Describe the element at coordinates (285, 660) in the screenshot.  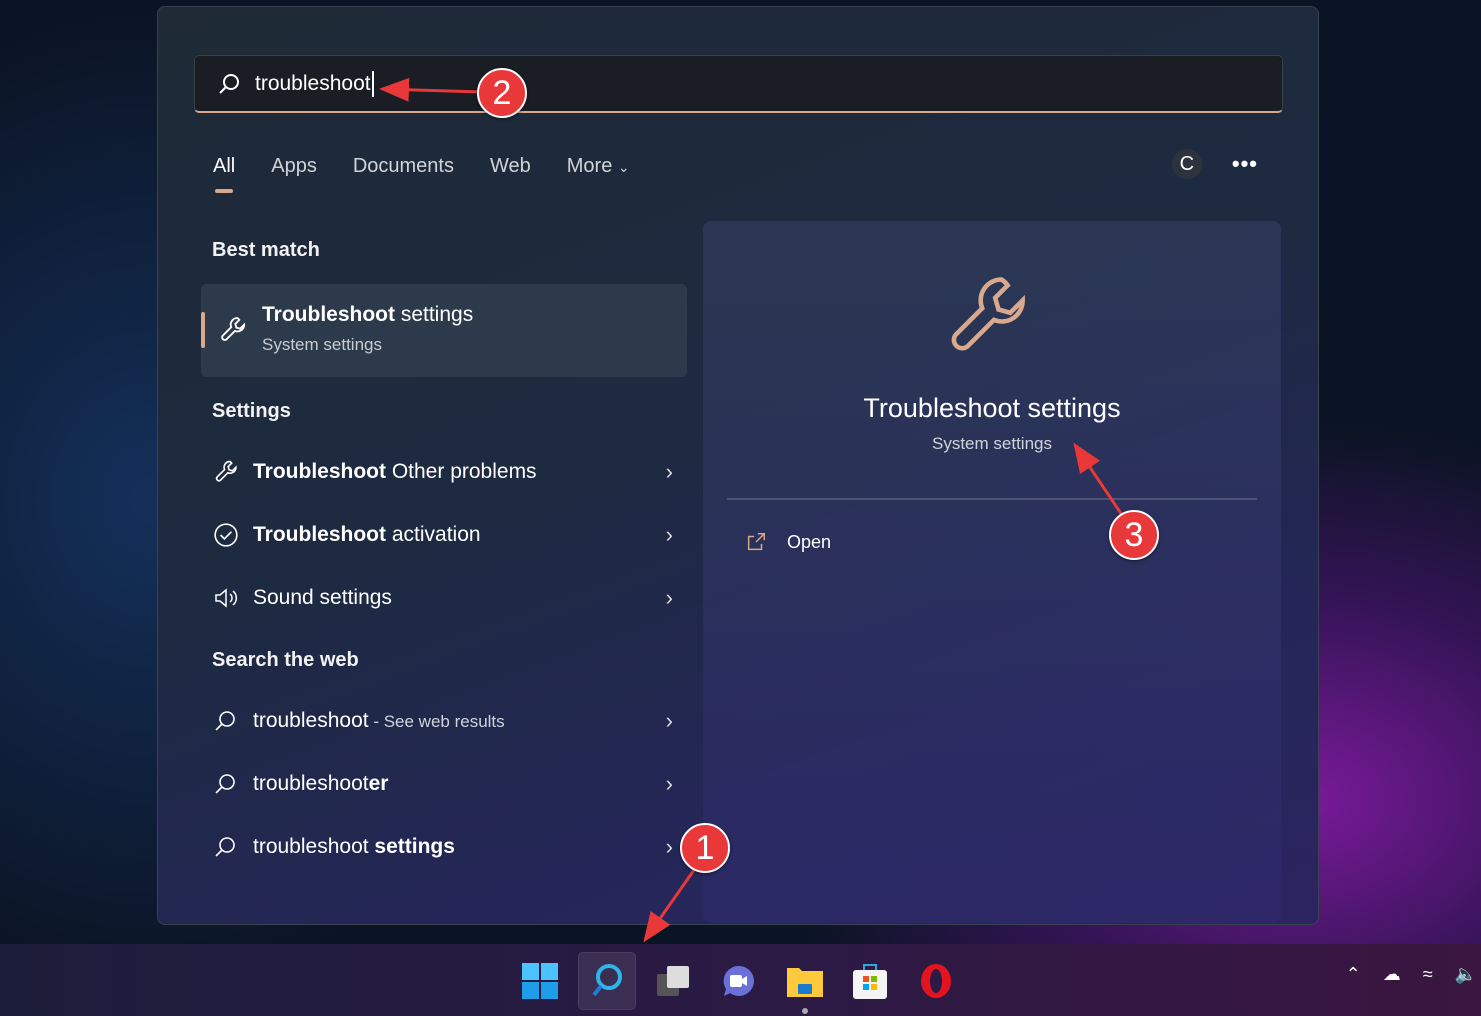
I see `search-web-heading: Search the web` at that location.